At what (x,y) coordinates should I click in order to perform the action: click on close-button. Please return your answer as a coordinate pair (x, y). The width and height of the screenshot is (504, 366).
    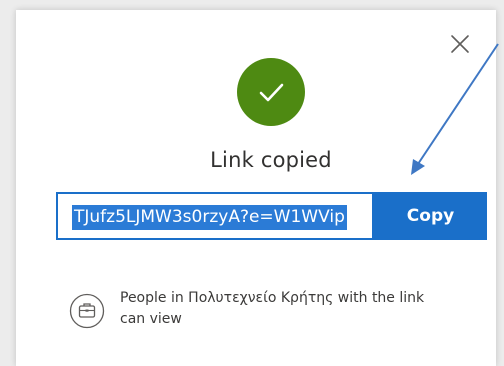
    Looking at the image, I should click on (460, 44).